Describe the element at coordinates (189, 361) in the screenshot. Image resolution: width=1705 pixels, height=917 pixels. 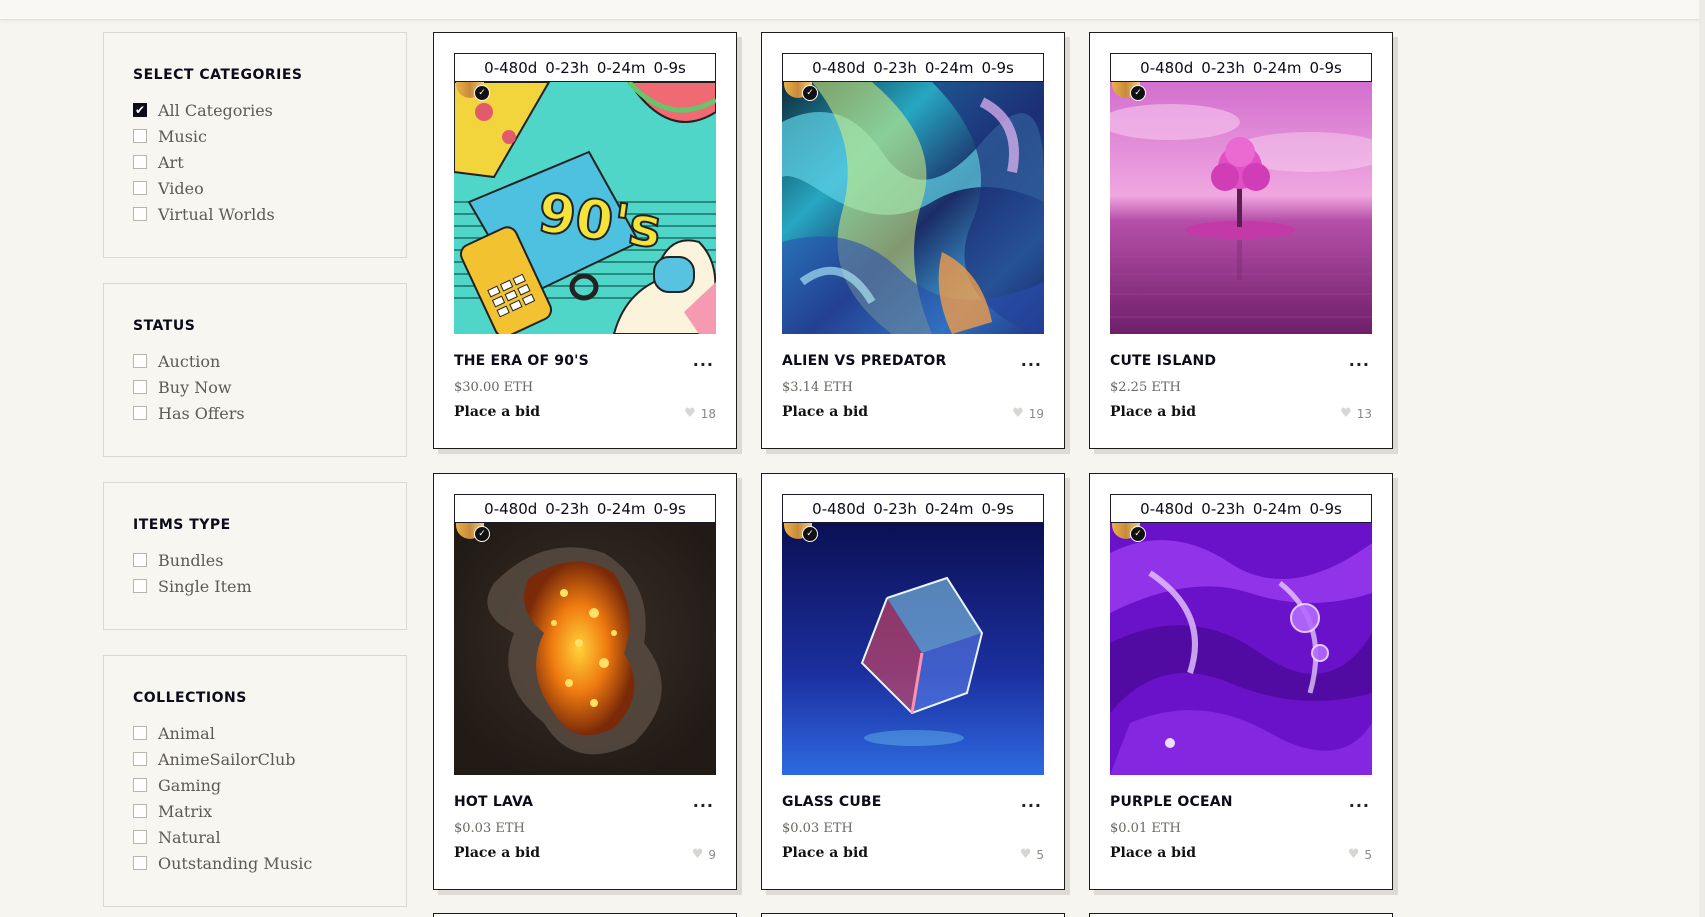
I see `filter-option-label: Auction` at that location.